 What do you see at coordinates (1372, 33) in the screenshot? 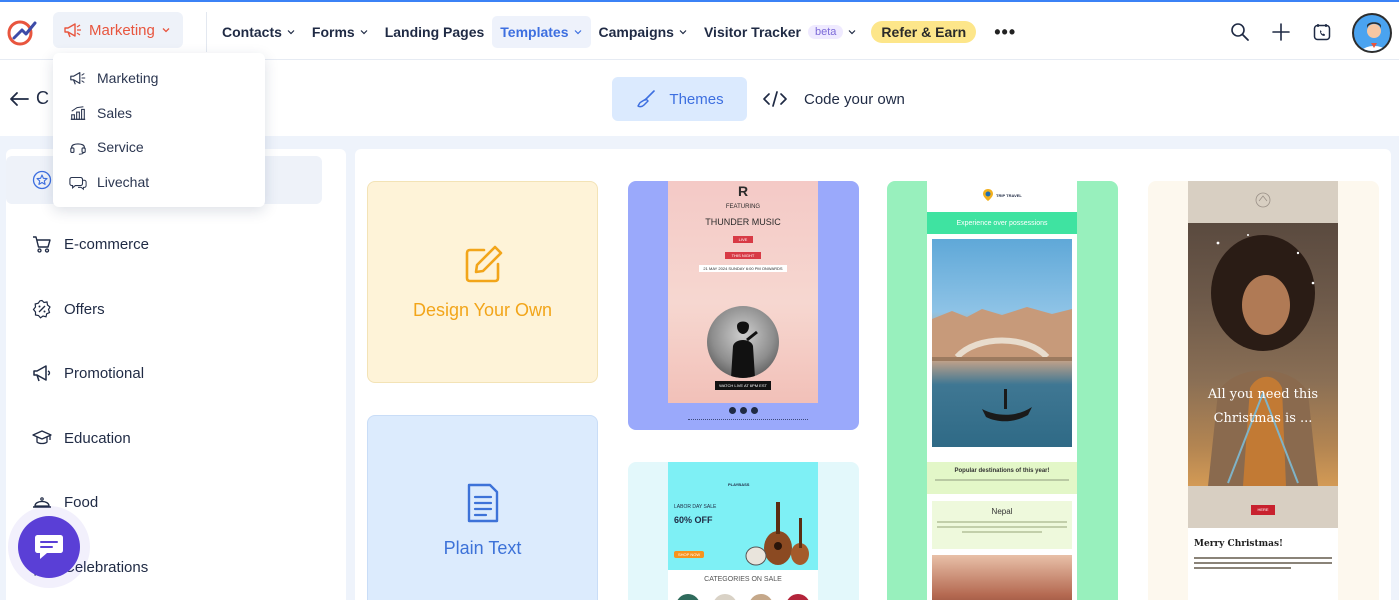
I see `user-avatar` at bounding box center [1372, 33].